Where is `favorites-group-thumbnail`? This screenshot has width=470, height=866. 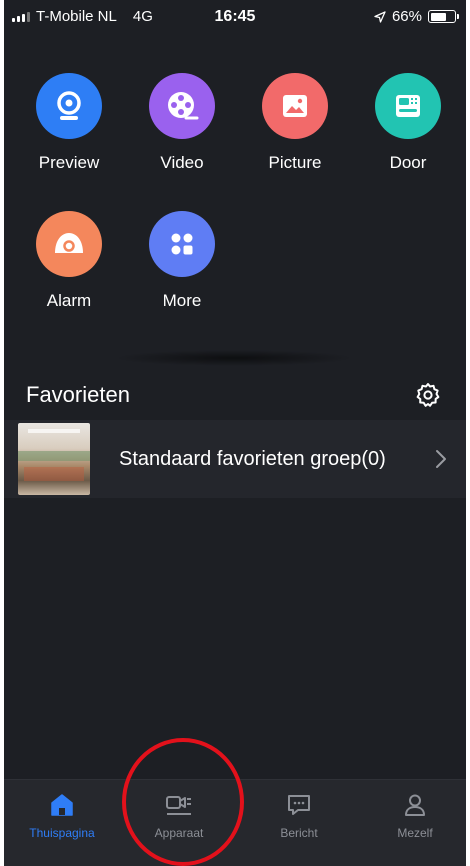 favorites-group-thumbnail is located at coordinates (54, 459).